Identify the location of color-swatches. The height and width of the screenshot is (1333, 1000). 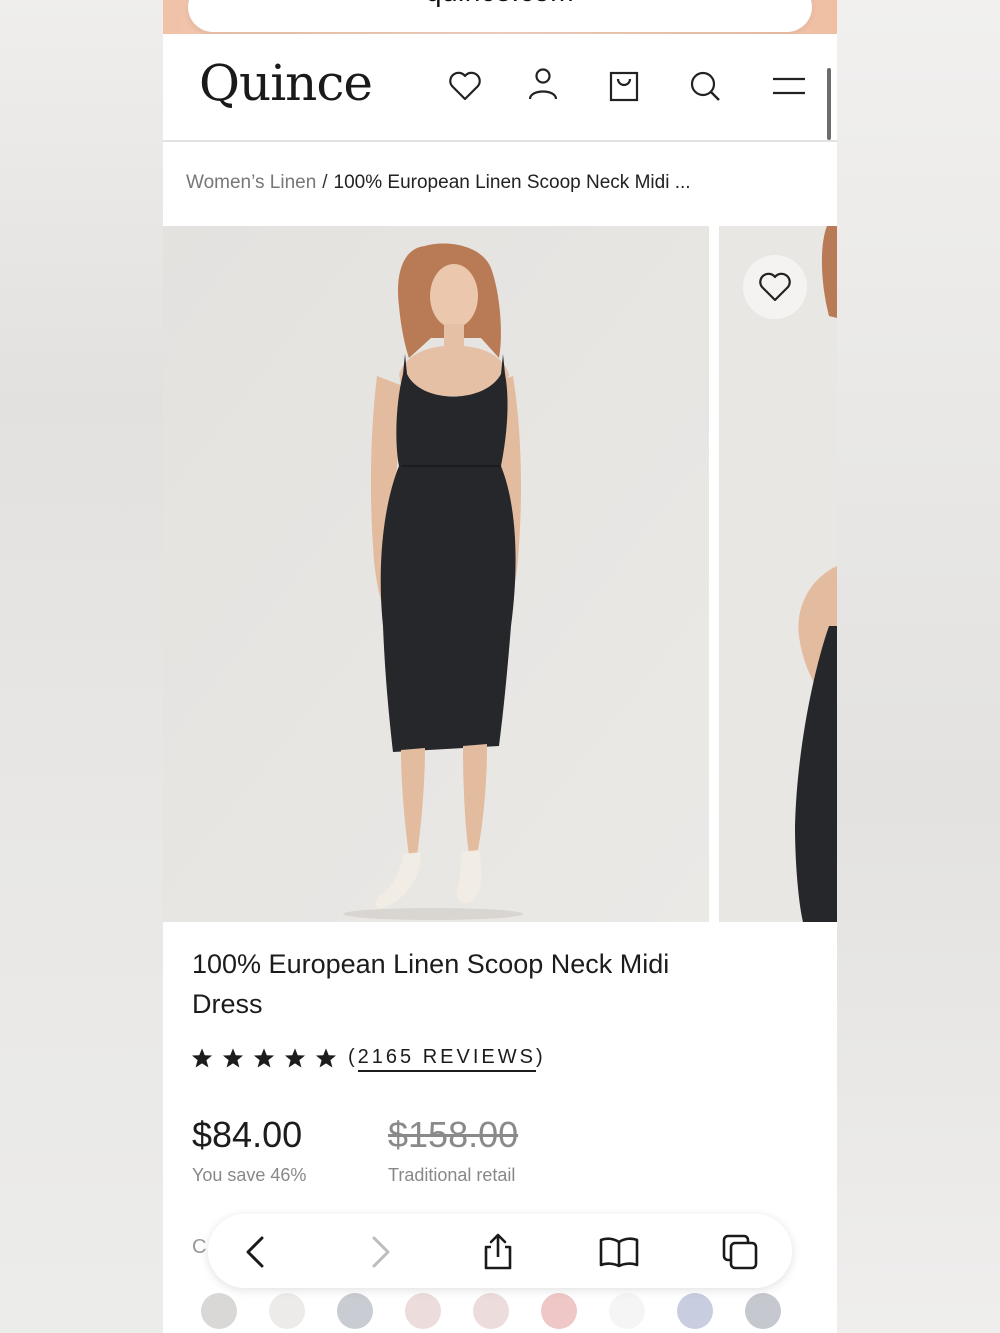
(501, 1311).